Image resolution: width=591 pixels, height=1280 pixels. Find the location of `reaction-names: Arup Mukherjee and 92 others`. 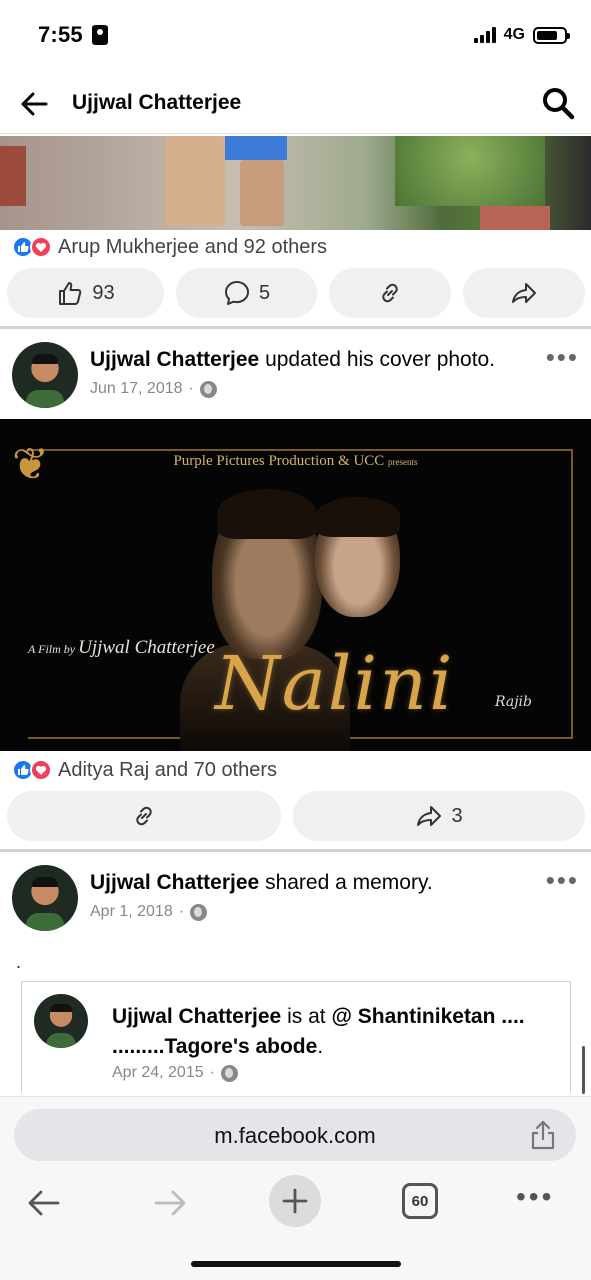

reaction-names: Arup Mukherjee and 92 others is located at coordinates (193, 246).